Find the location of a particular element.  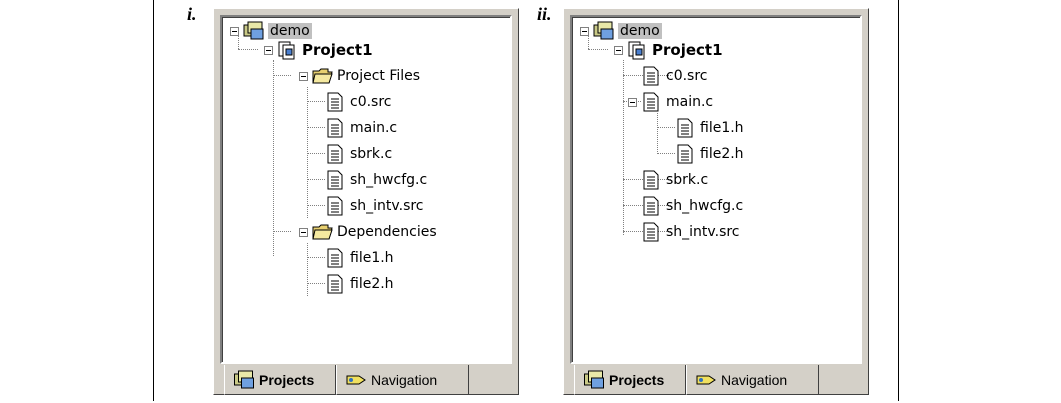

folder-name: Project Files is located at coordinates (379, 76).